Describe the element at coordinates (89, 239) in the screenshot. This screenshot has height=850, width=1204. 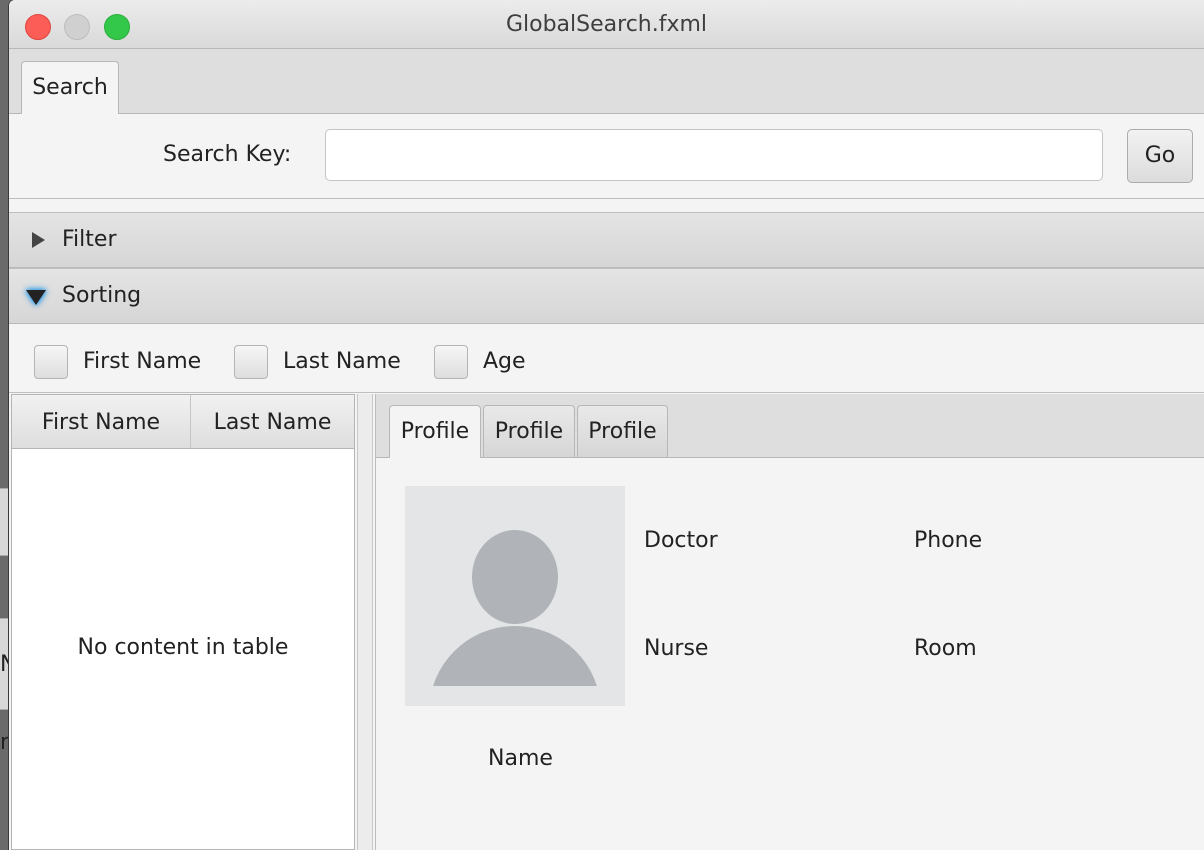
I see `filter-pane-title: Filter` at that location.